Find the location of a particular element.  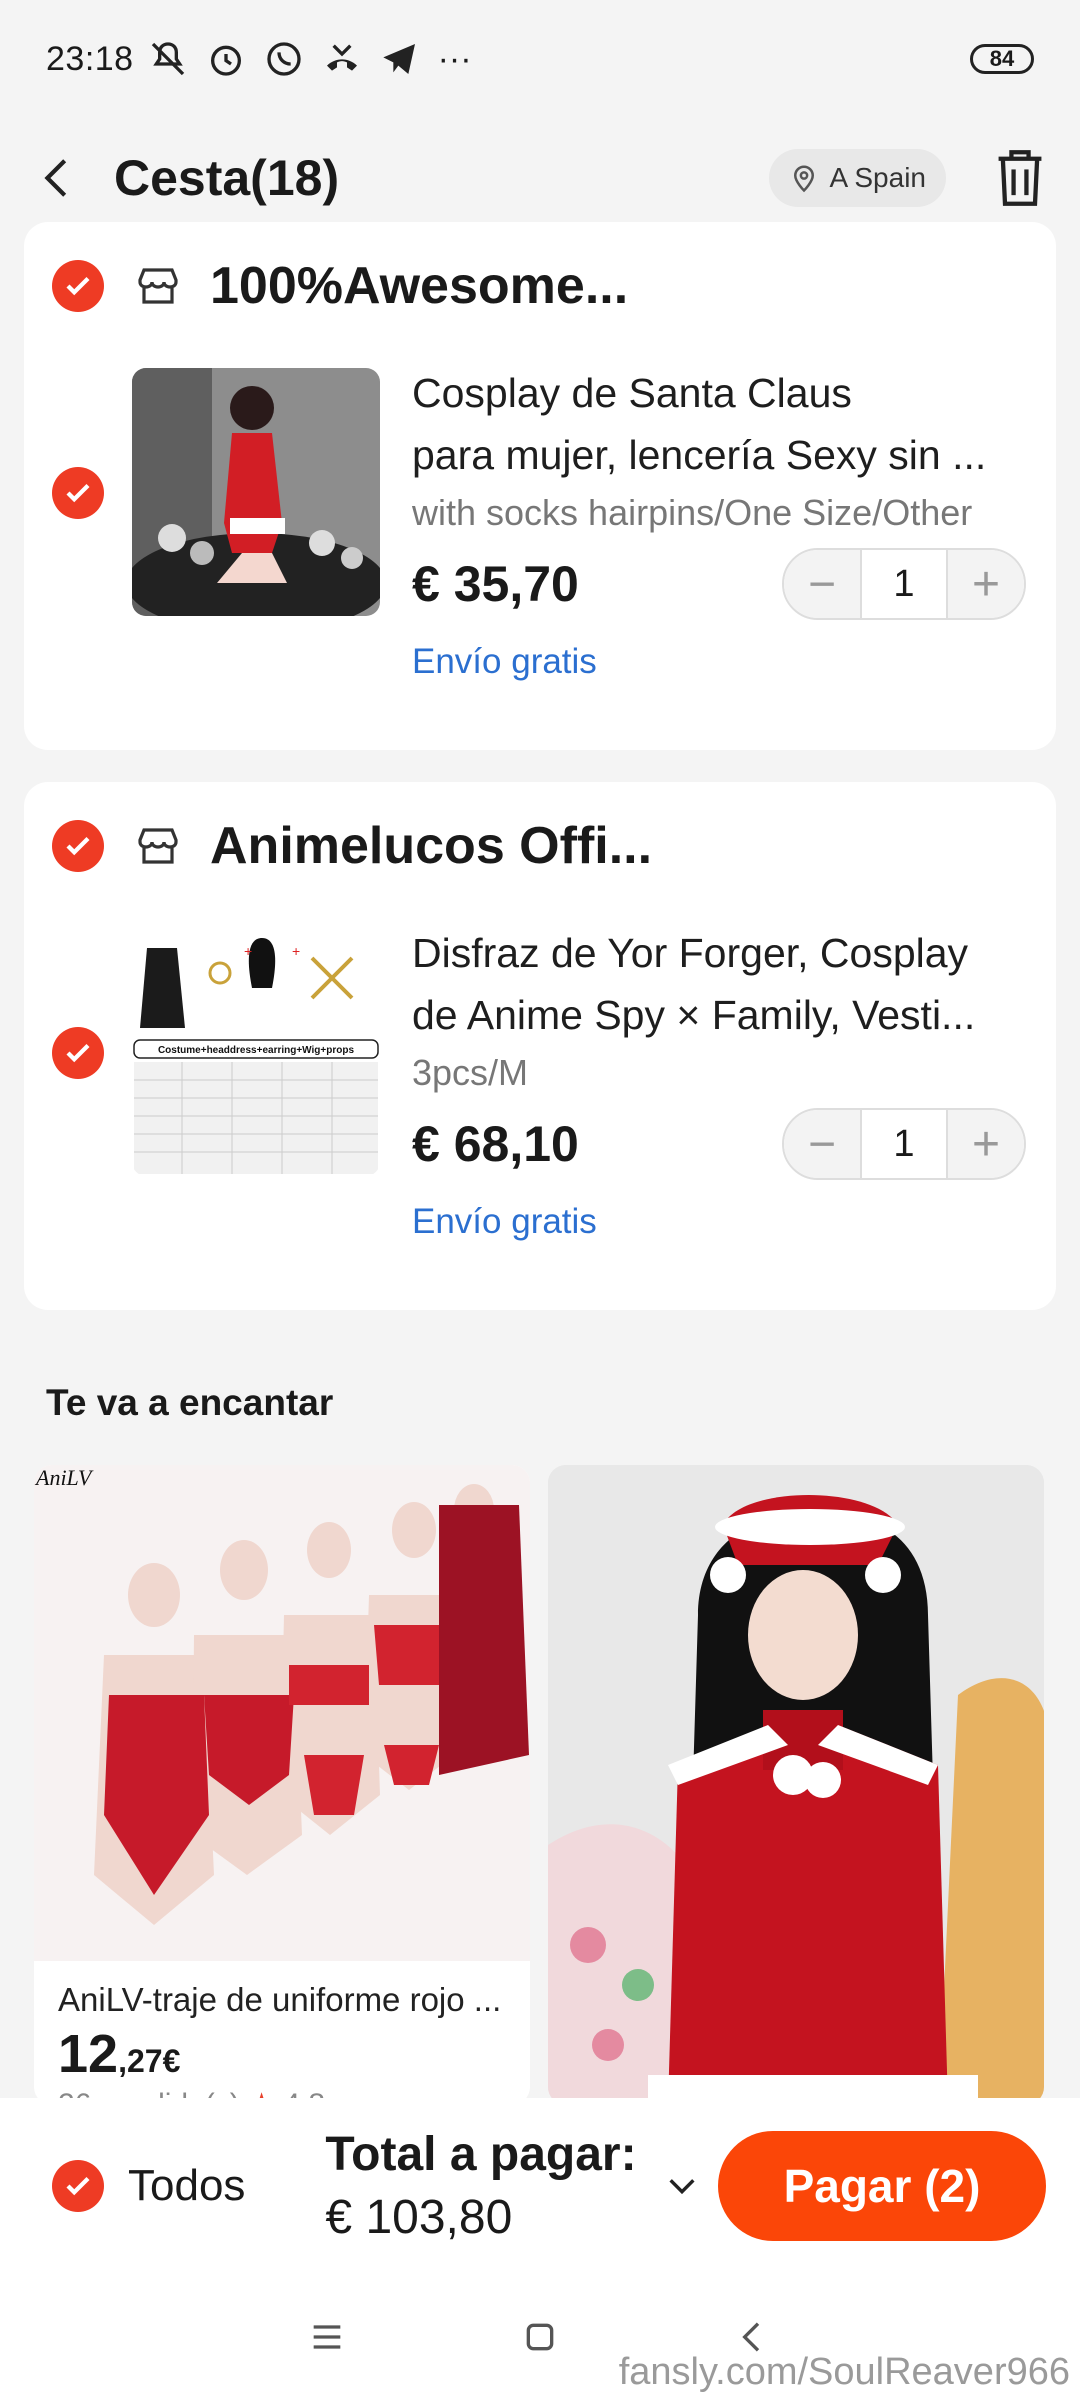

page-header: Cesta(18) A Spain is located at coordinates (540, 178).